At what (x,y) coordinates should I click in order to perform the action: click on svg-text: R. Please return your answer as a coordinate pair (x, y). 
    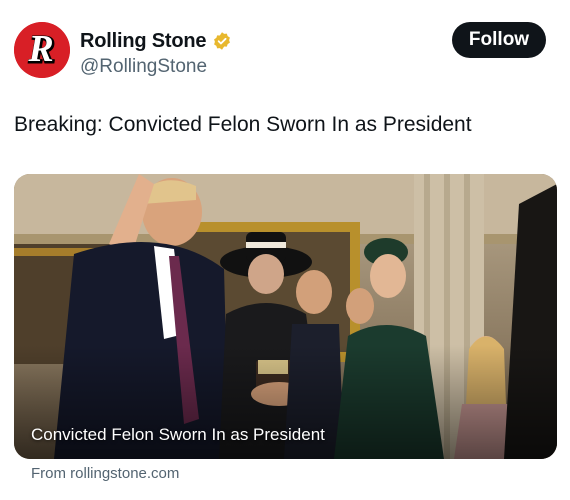
    Looking at the image, I should click on (40, 49).